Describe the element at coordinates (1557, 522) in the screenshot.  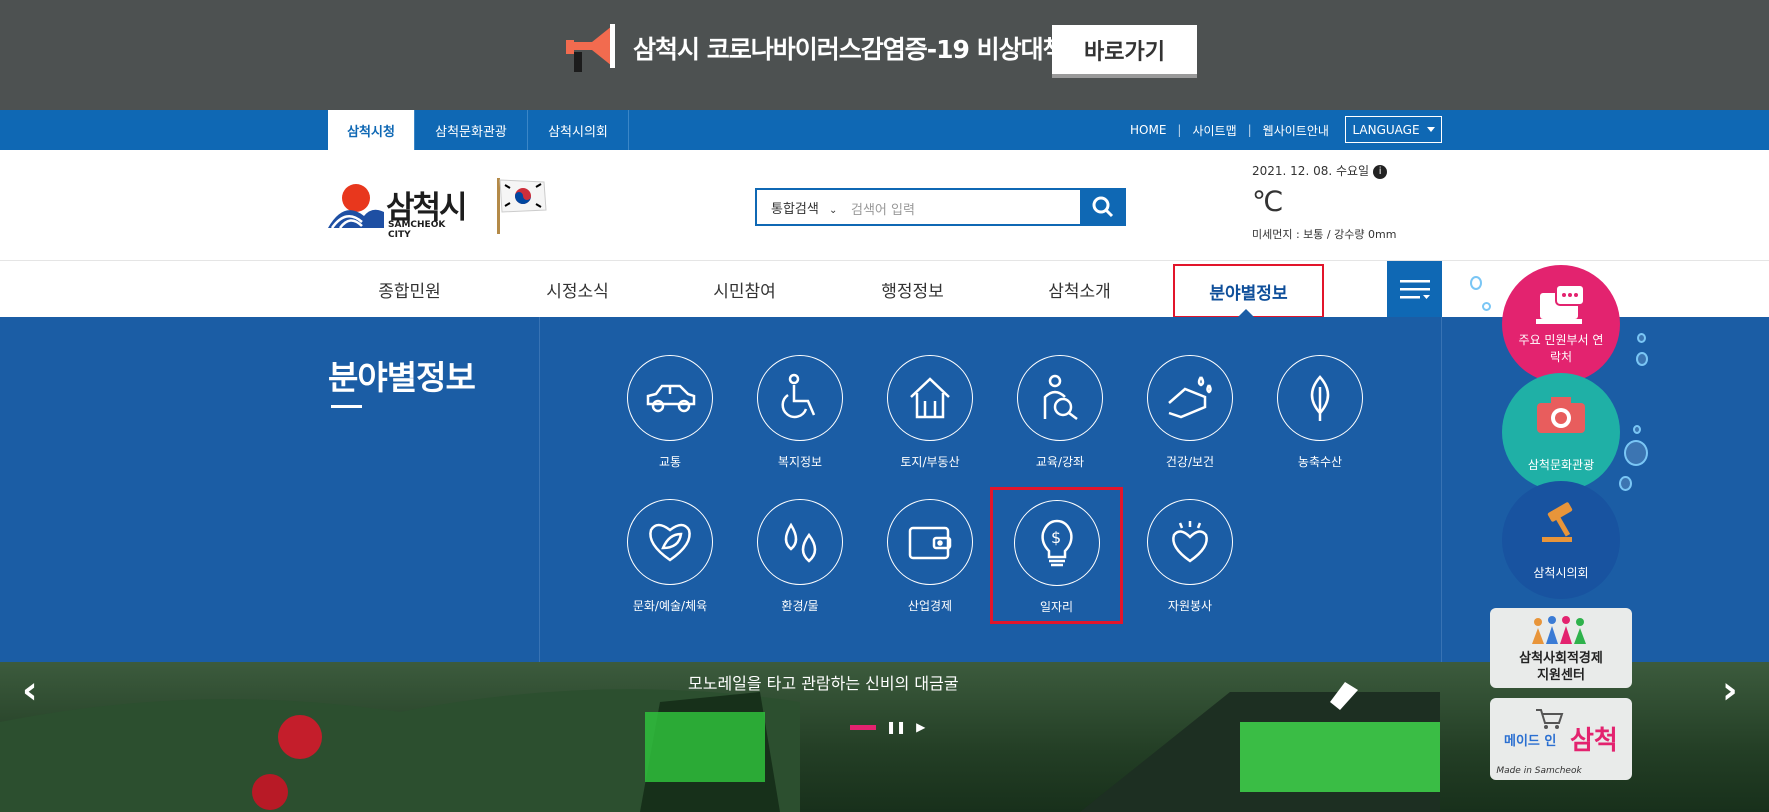
I see `gavel-icon` at that location.